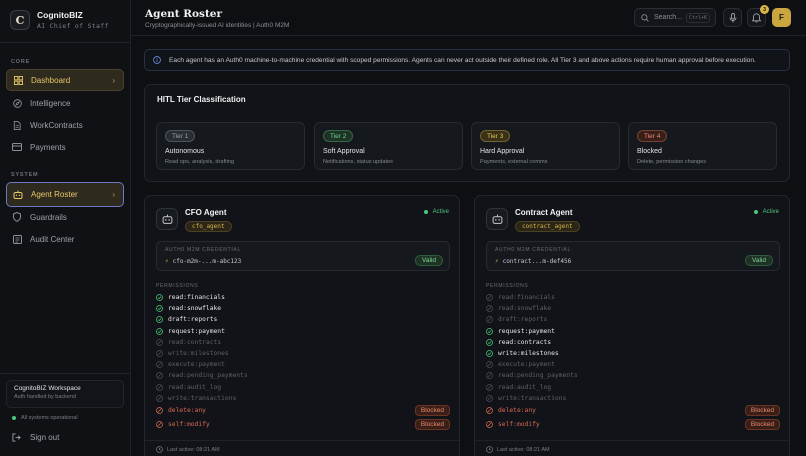 The image size is (806, 456). Describe the element at coordinates (533, 261) in the screenshot. I see `credential-value: ⚡ contract...m-def456` at that location.